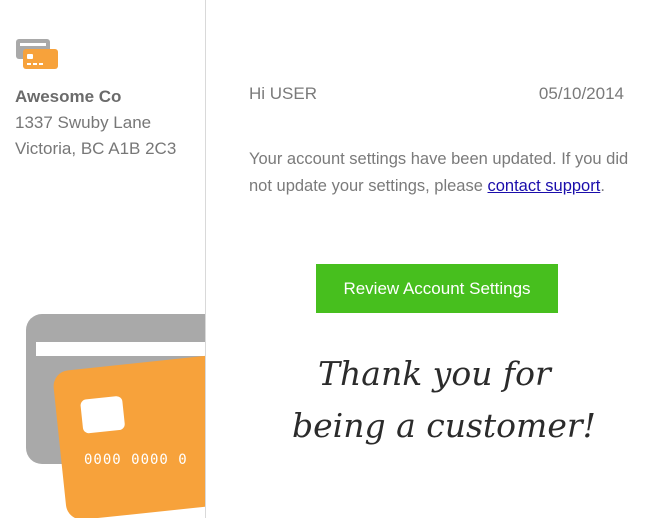  I want to click on review-account-settings-button: Review Account Settings, so click(437, 288).